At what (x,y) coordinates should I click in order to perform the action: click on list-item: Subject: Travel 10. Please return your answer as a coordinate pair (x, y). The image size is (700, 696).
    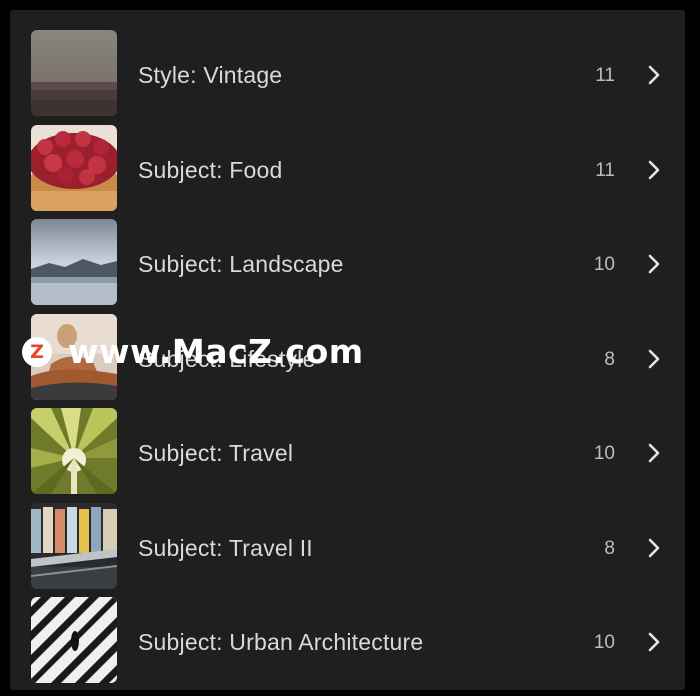
    Looking at the image, I should click on (347, 446).